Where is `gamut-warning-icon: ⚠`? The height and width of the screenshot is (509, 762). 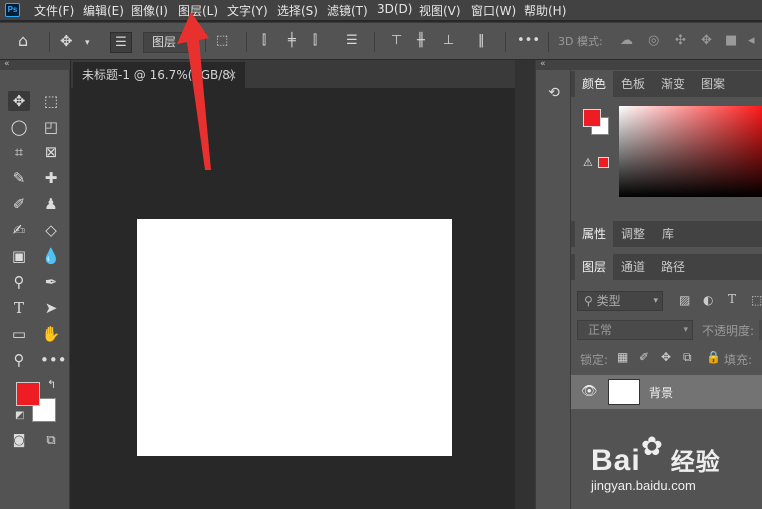 gamut-warning-icon: ⚠ is located at coordinates (588, 162).